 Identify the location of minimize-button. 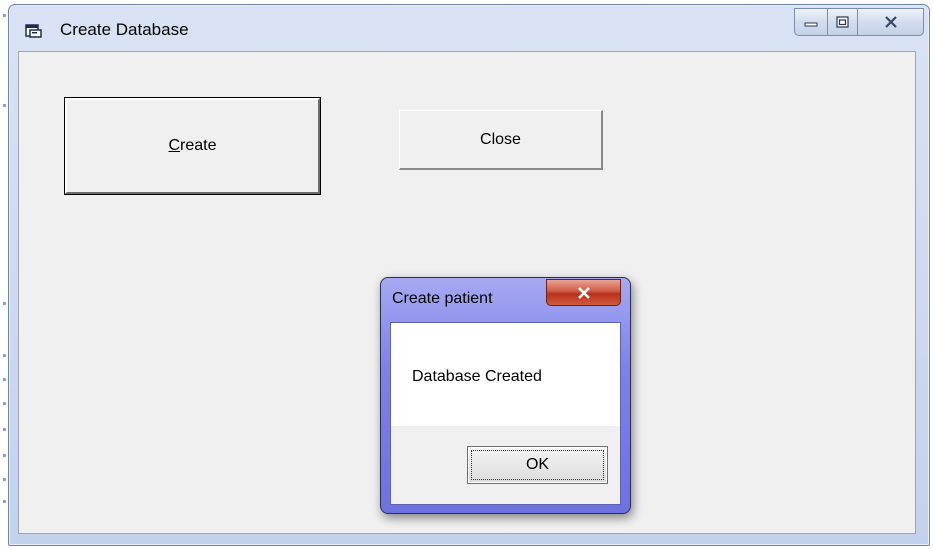
(811, 22).